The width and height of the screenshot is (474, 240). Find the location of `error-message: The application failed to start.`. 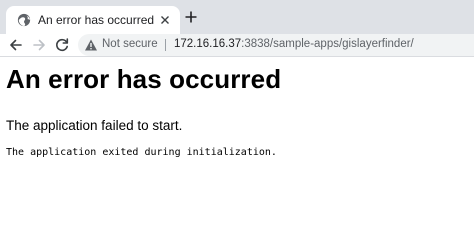

error-message: The application failed to start. is located at coordinates (94, 125).